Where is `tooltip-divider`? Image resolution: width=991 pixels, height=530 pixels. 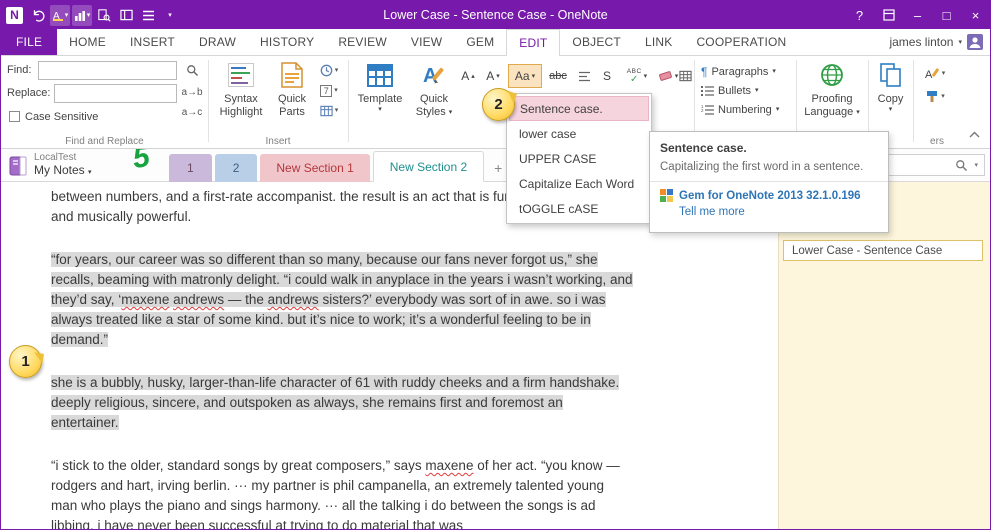
tooltip-divider is located at coordinates (769, 181).